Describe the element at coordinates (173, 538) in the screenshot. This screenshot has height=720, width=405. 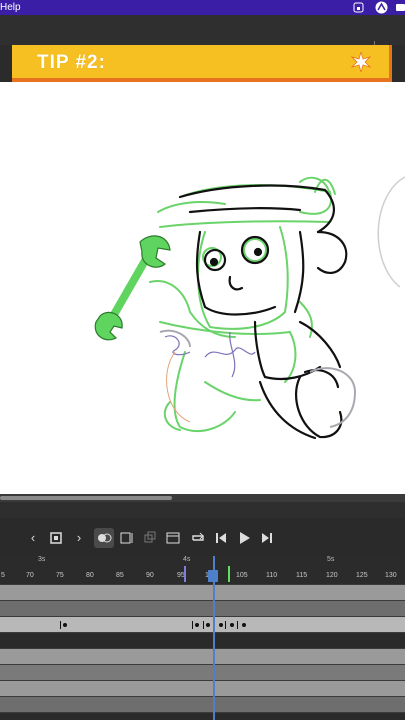
I see `frame-icon` at that location.